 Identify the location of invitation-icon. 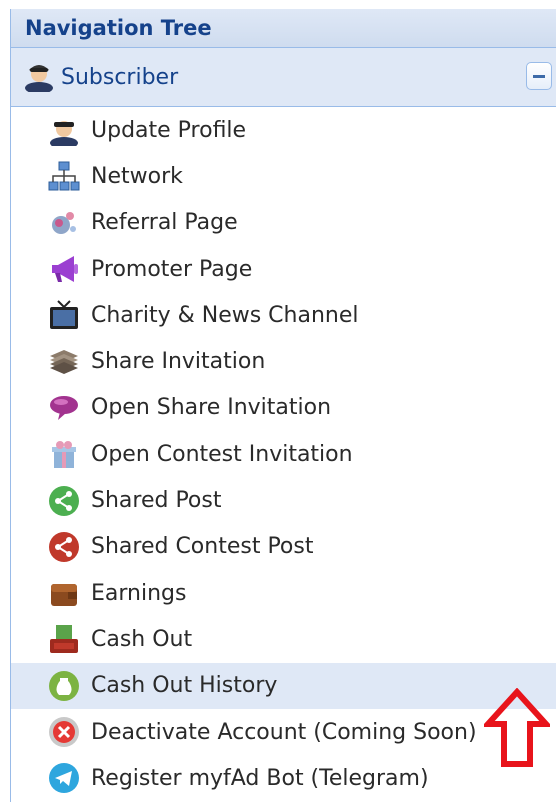
(64, 362).